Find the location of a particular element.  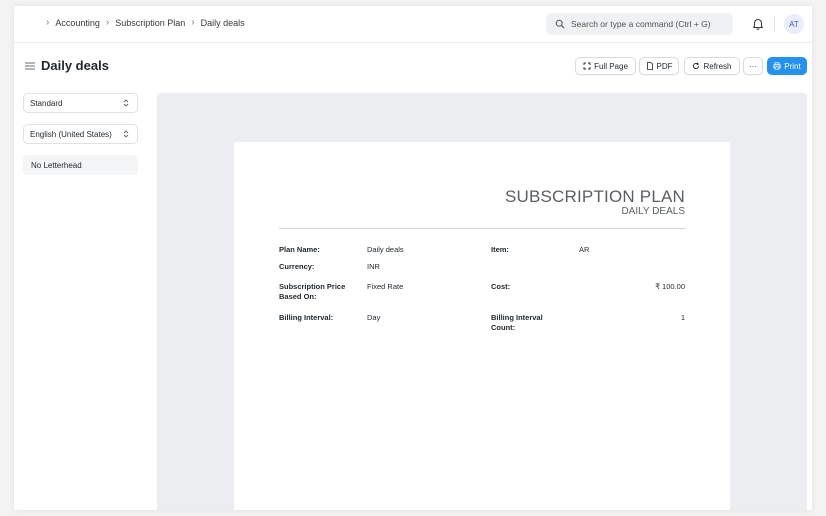

billing-interval-value: Day is located at coordinates (374, 317).